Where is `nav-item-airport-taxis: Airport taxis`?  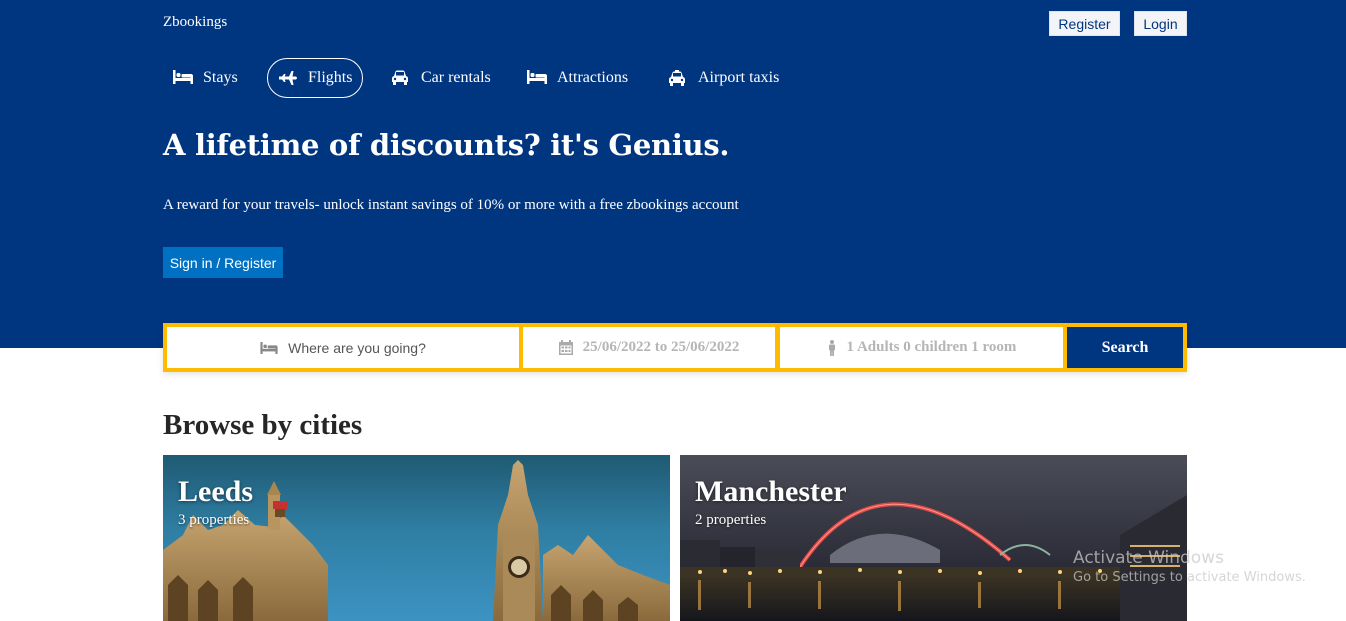 nav-item-airport-taxis: Airport taxis is located at coordinates (723, 78).